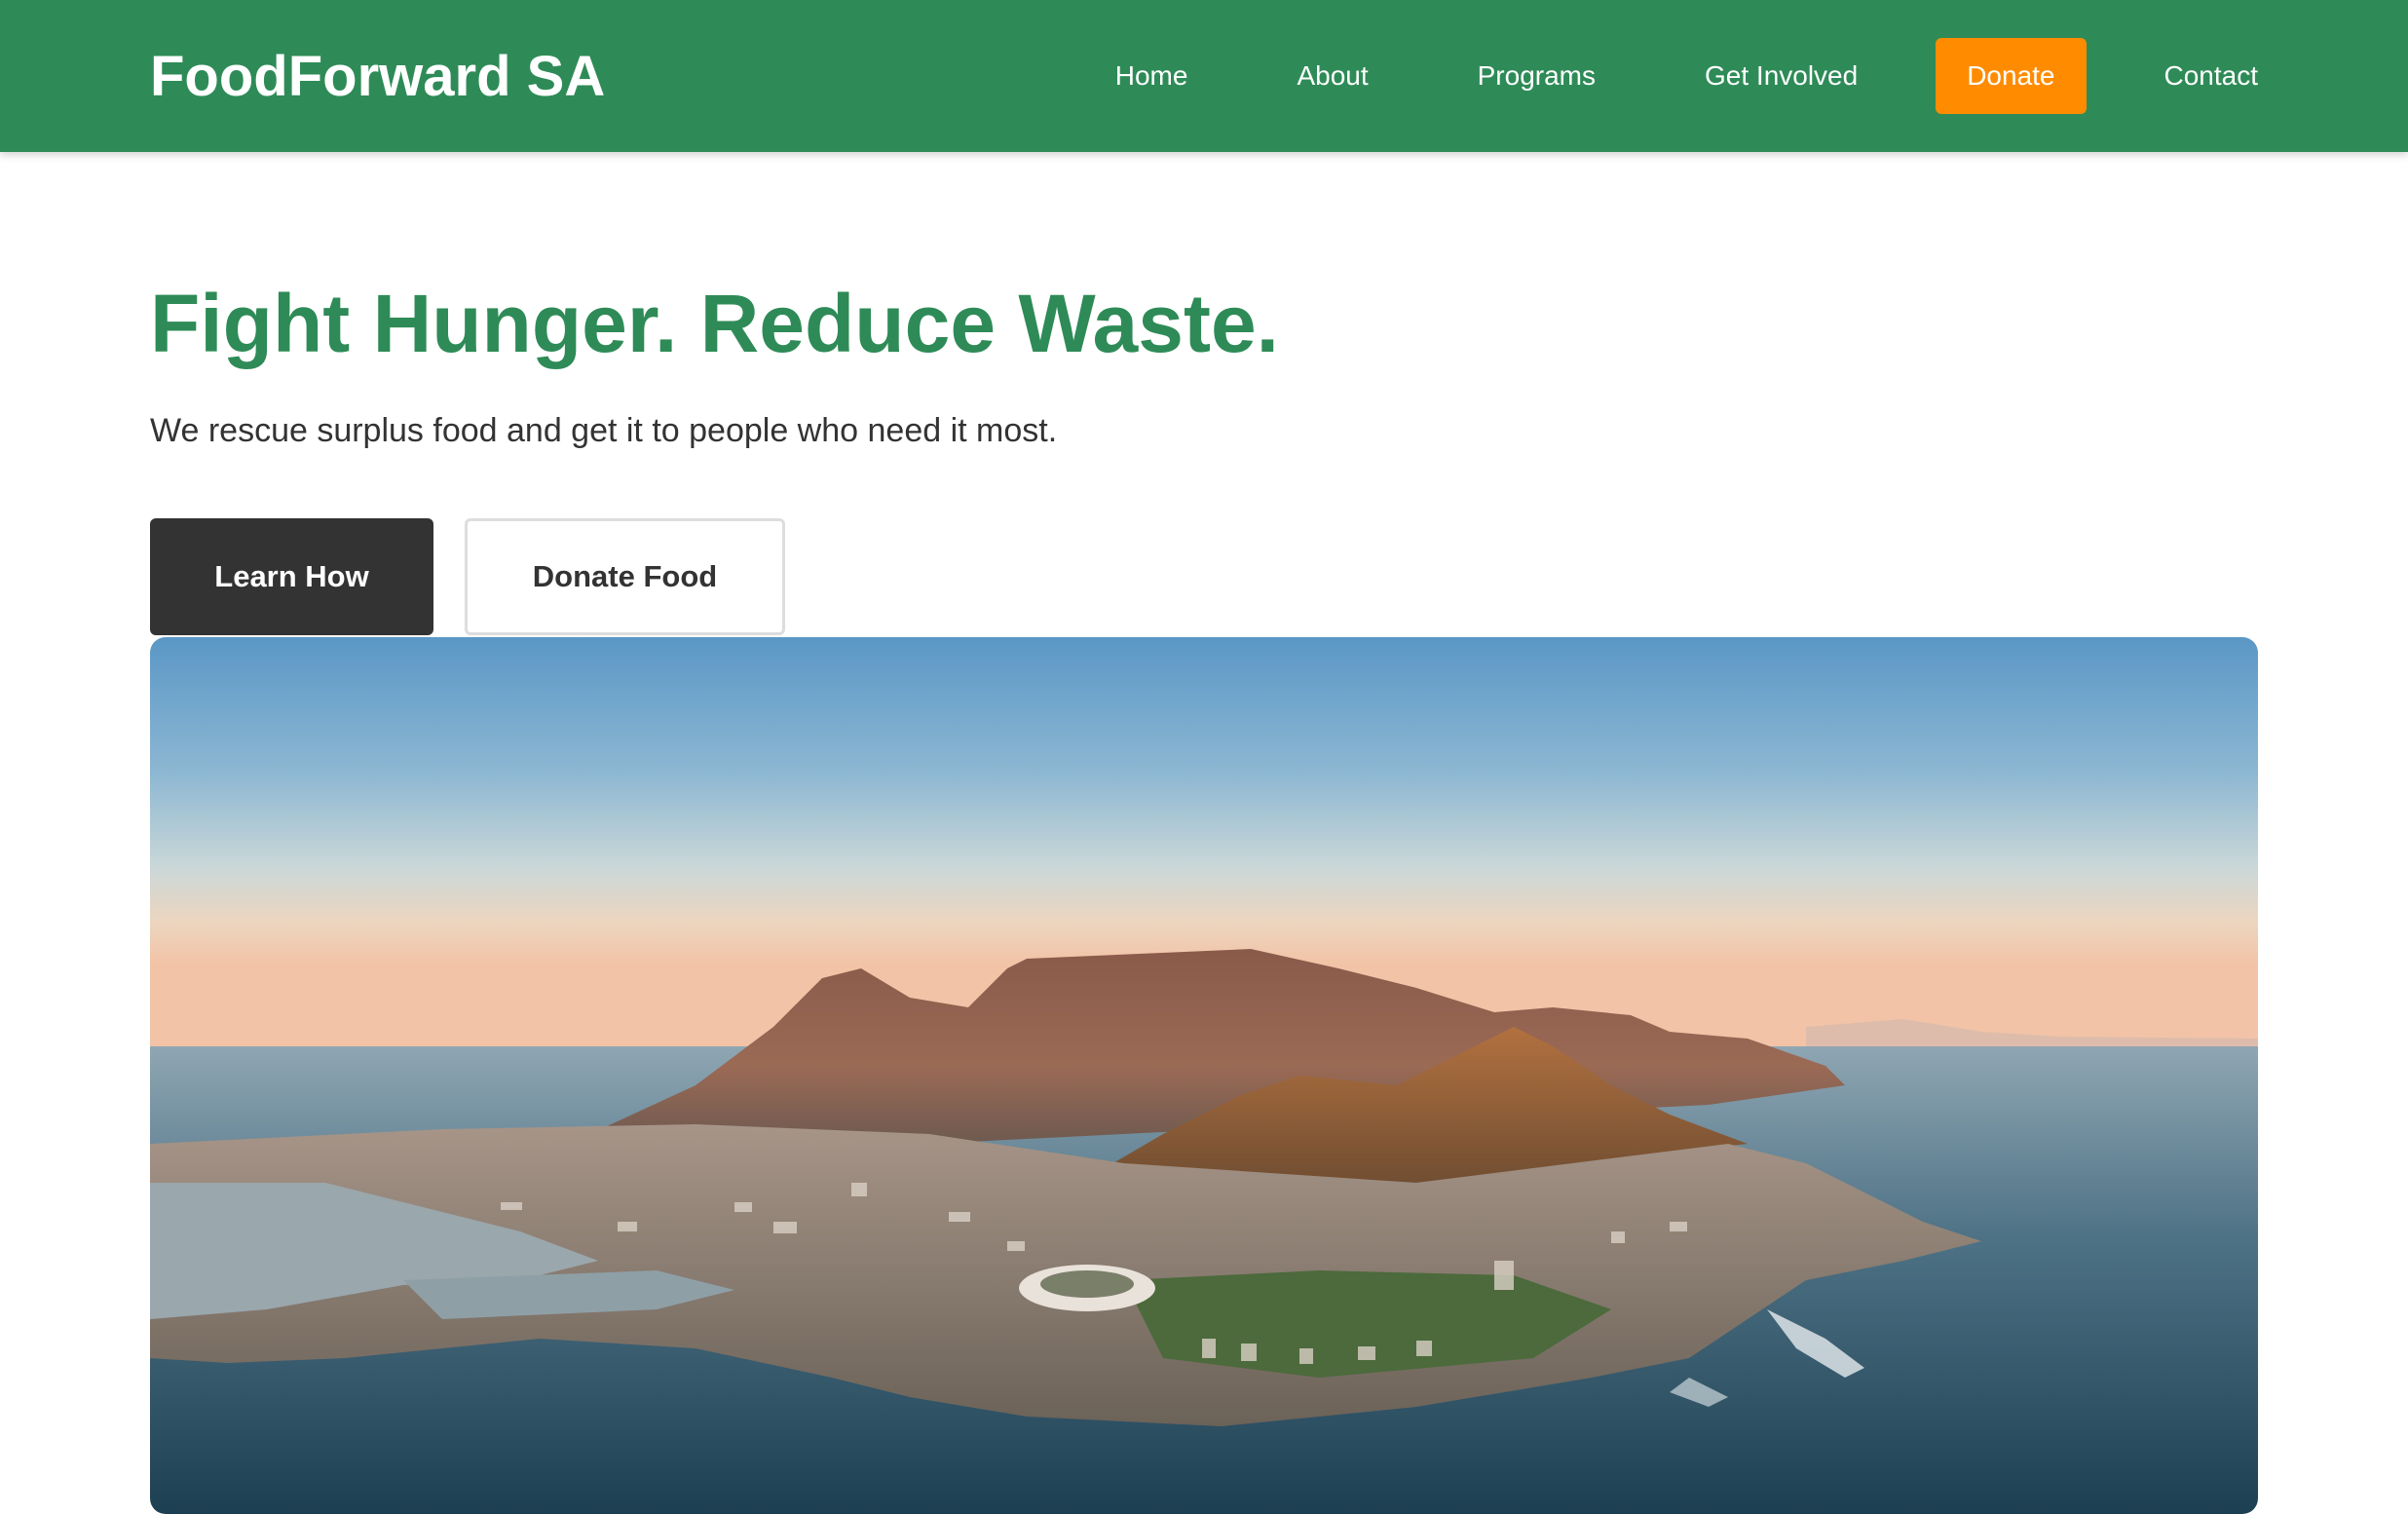 This screenshot has height=1514, width=2408. Describe the element at coordinates (2211, 76) in the screenshot. I see `nav-contact-link: Contact` at that location.